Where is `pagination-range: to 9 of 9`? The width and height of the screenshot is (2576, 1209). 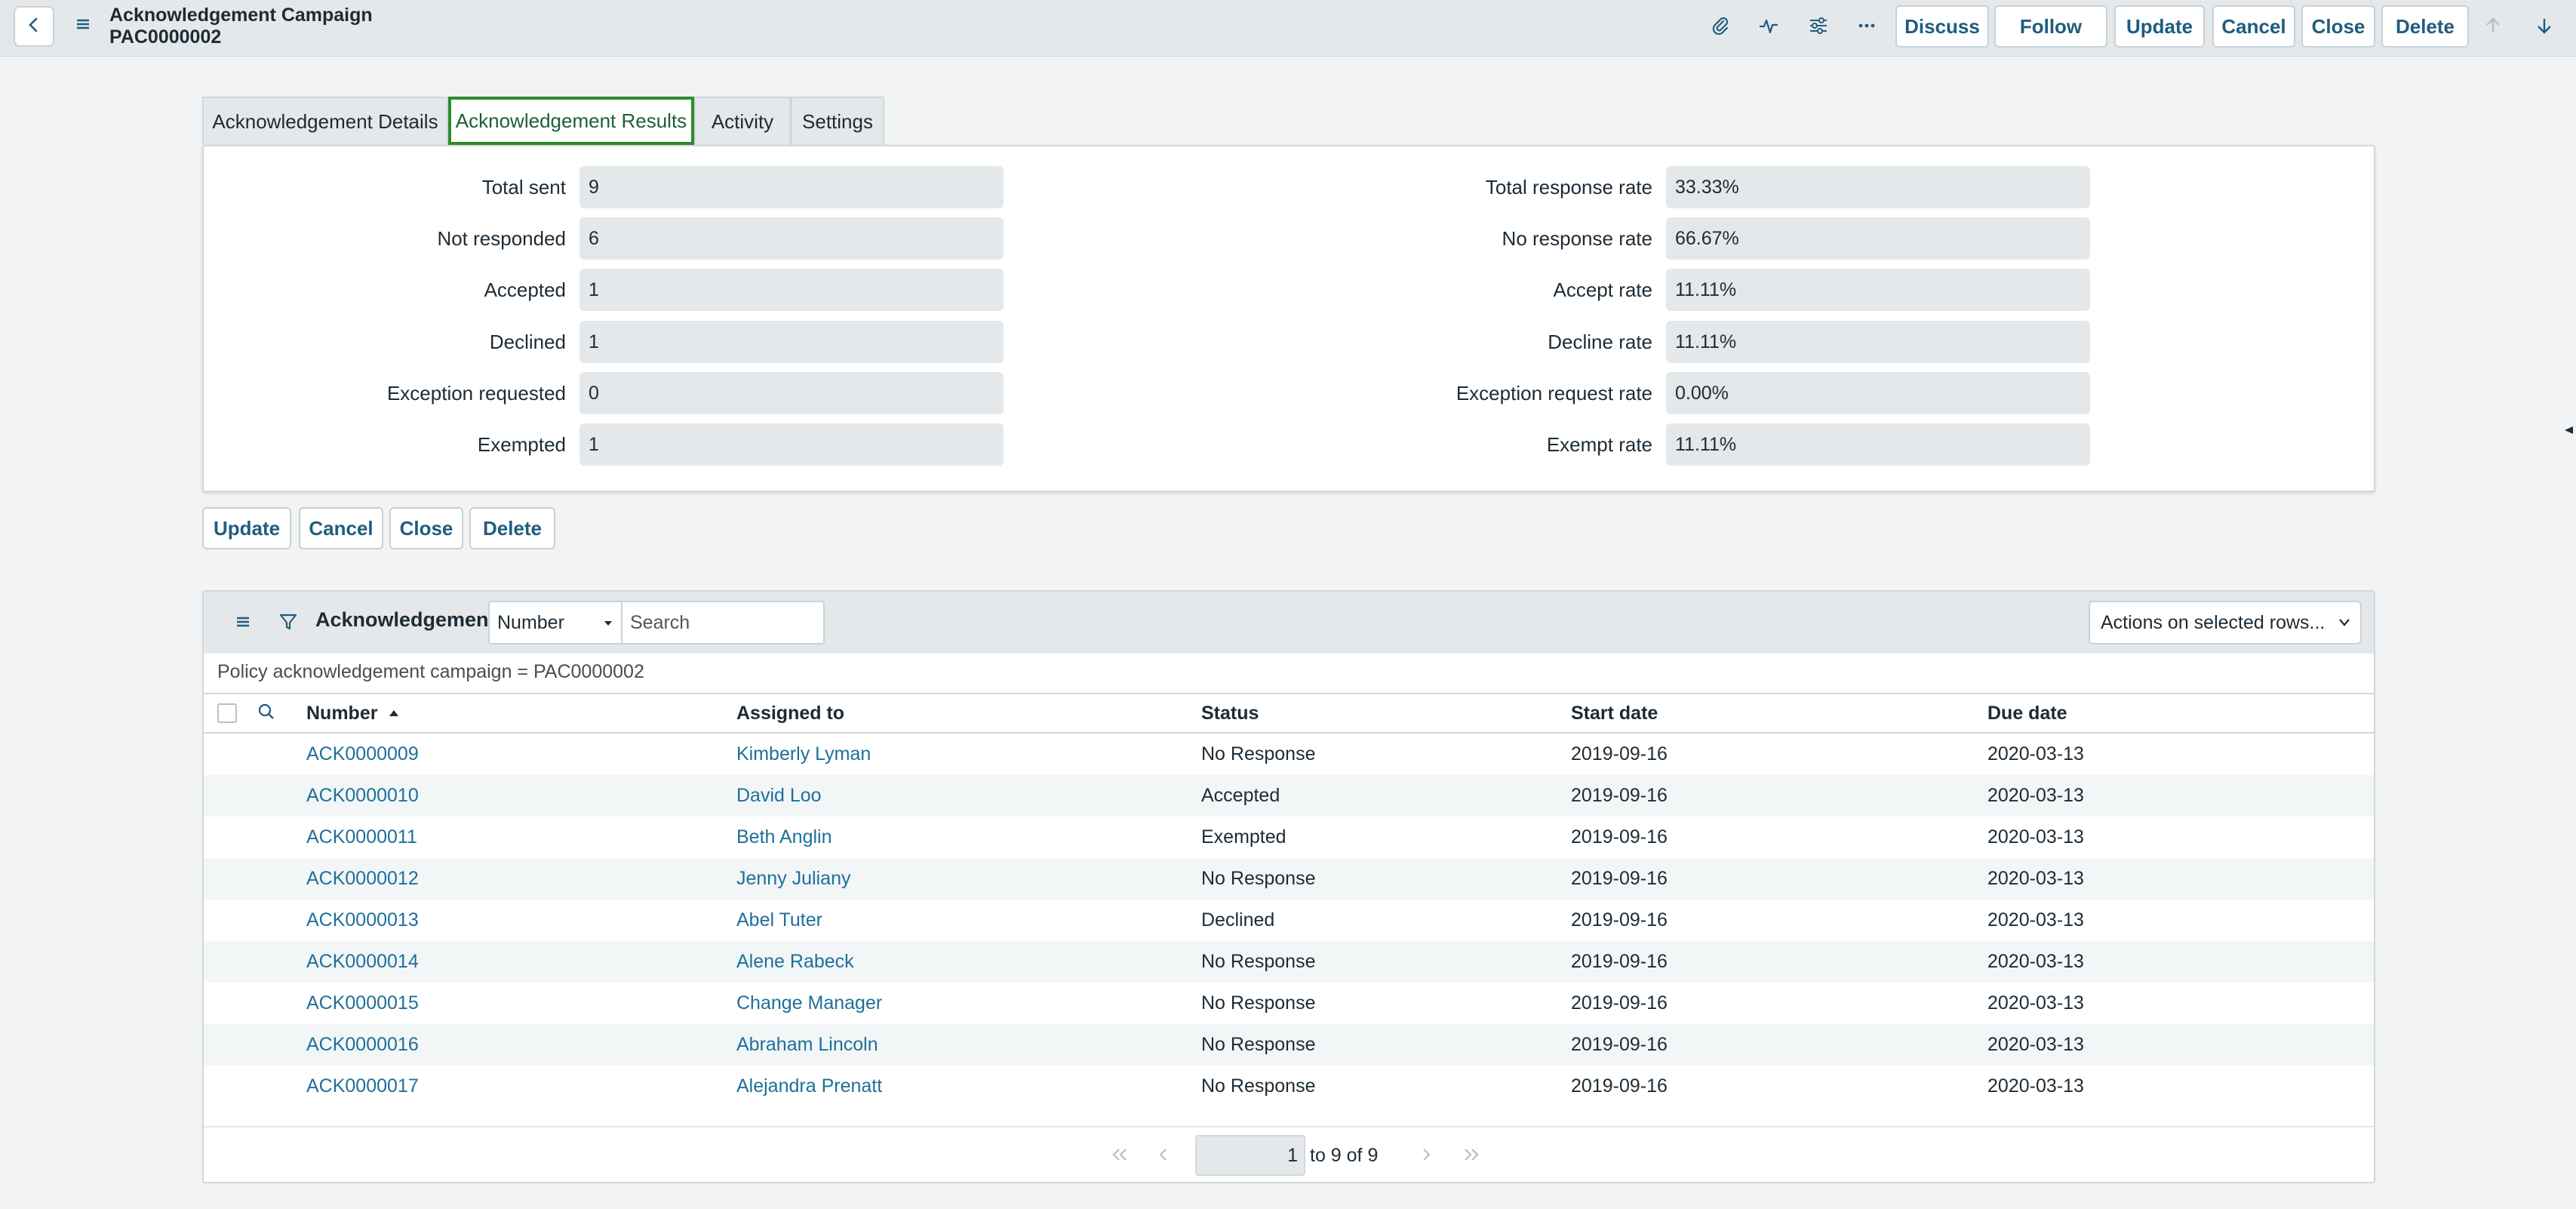
pagination-range: to 9 of 9 is located at coordinates (1344, 1155).